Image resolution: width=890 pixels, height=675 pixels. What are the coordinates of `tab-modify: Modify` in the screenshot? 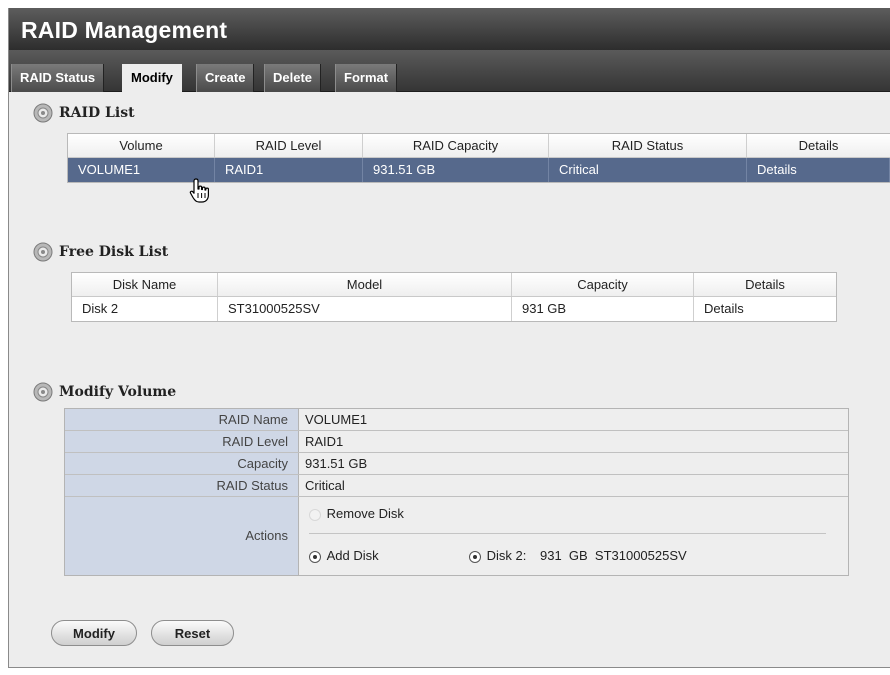 It's located at (152, 78).